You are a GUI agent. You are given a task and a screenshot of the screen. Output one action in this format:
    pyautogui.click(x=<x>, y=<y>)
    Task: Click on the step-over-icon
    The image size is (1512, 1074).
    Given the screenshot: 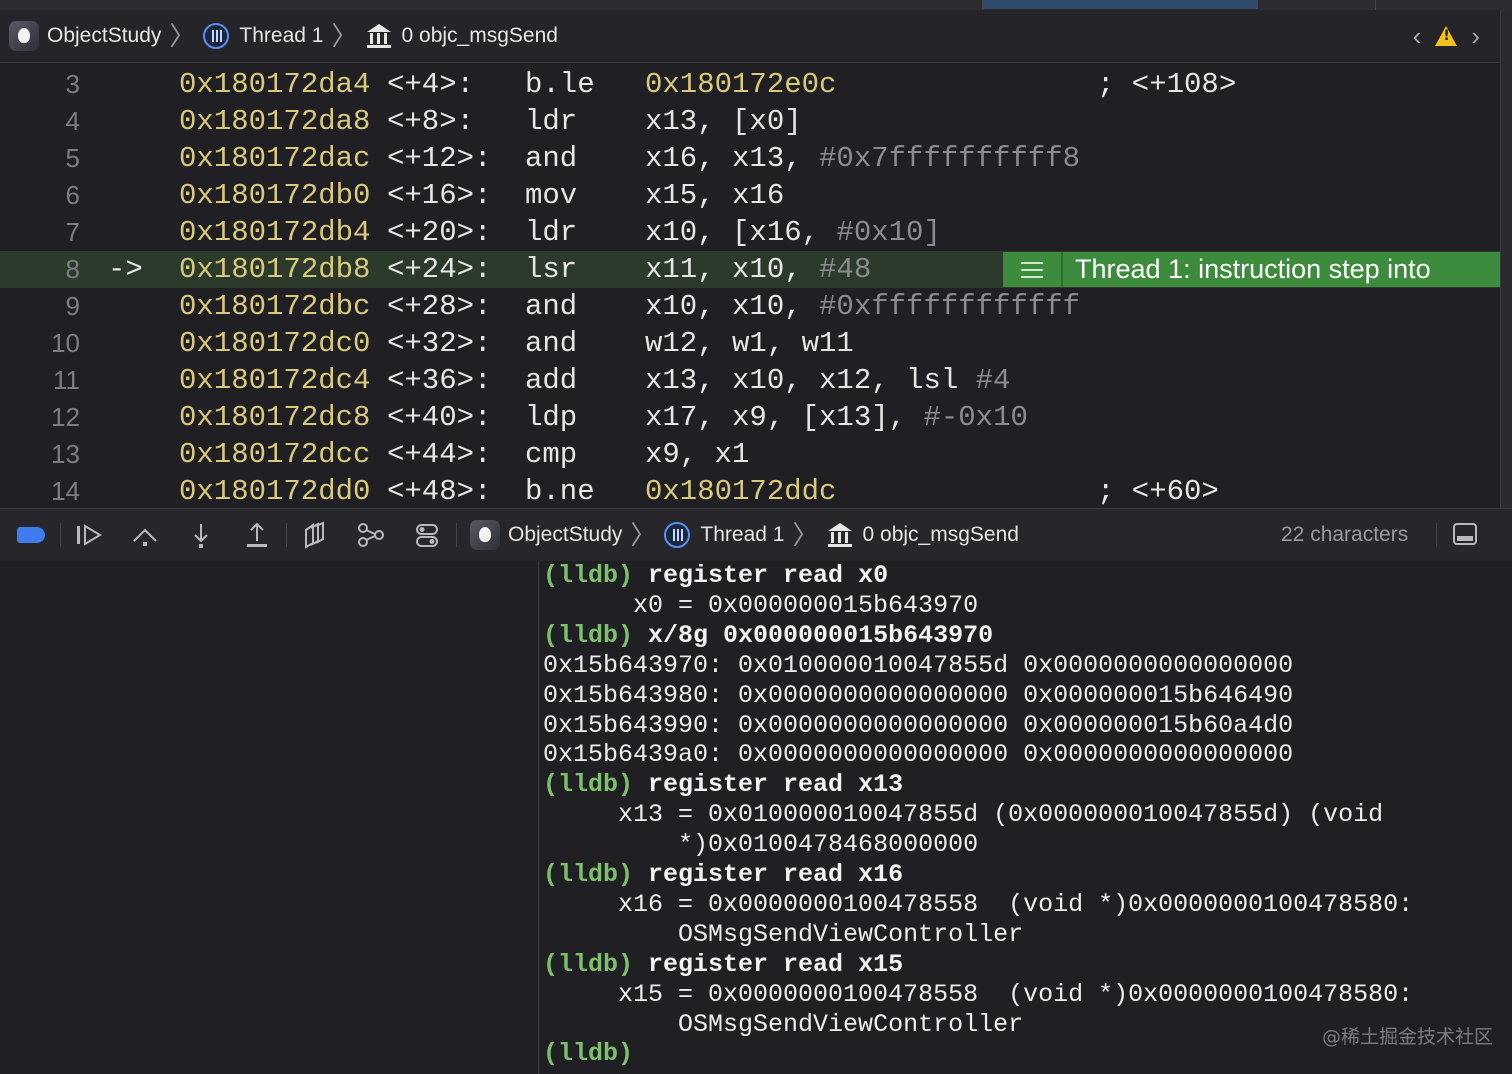 What is the action you would take?
    pyautogui.click(x=145, y=537)
    